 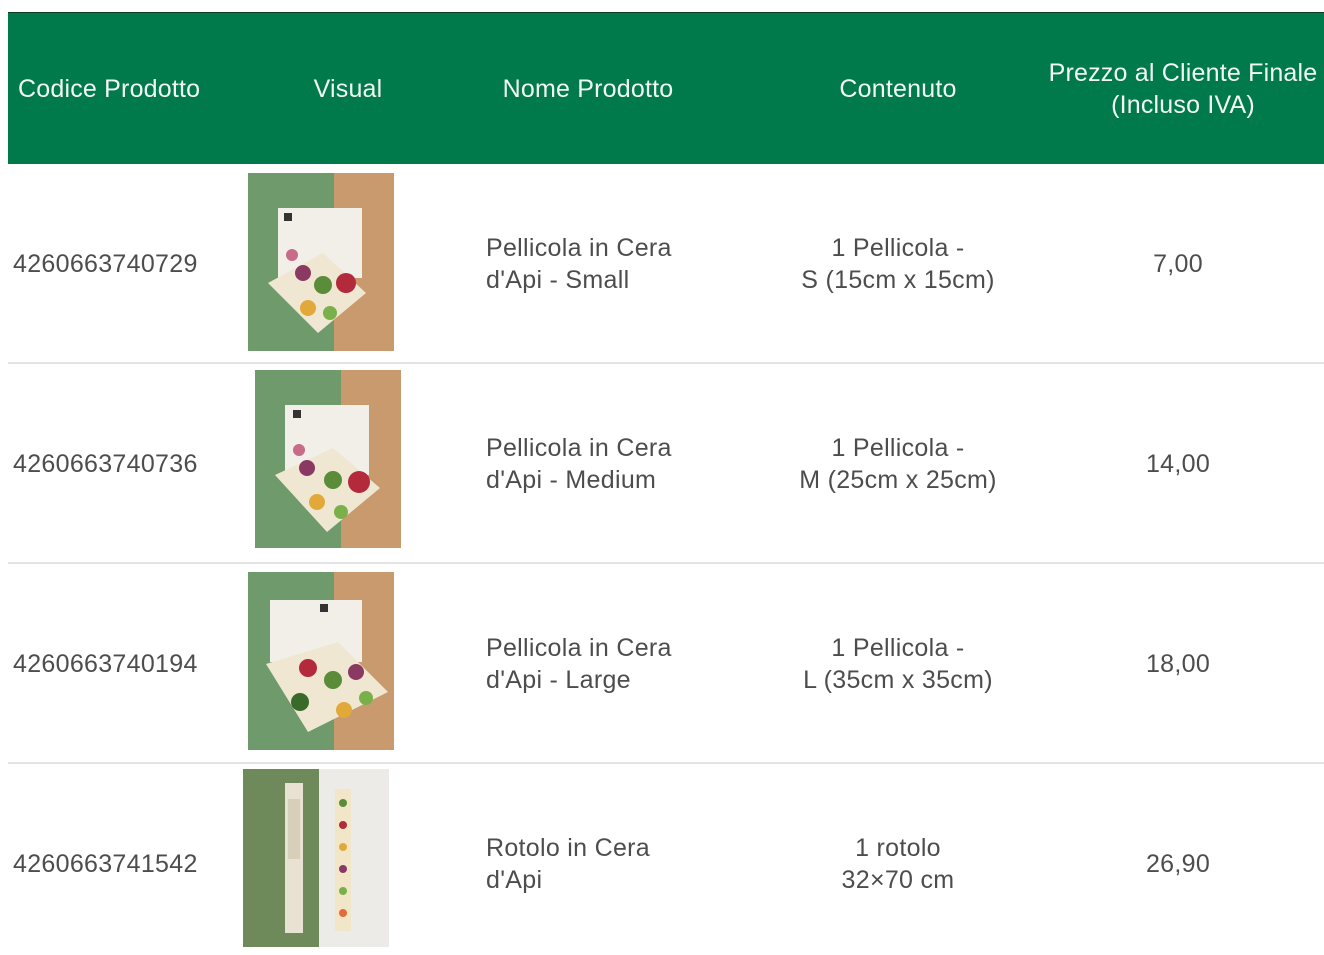 What do you see at coordinates (109, 88) in the screenshot?
I see `header-code: Codice Prodotto` at bounding box center [109, 88].